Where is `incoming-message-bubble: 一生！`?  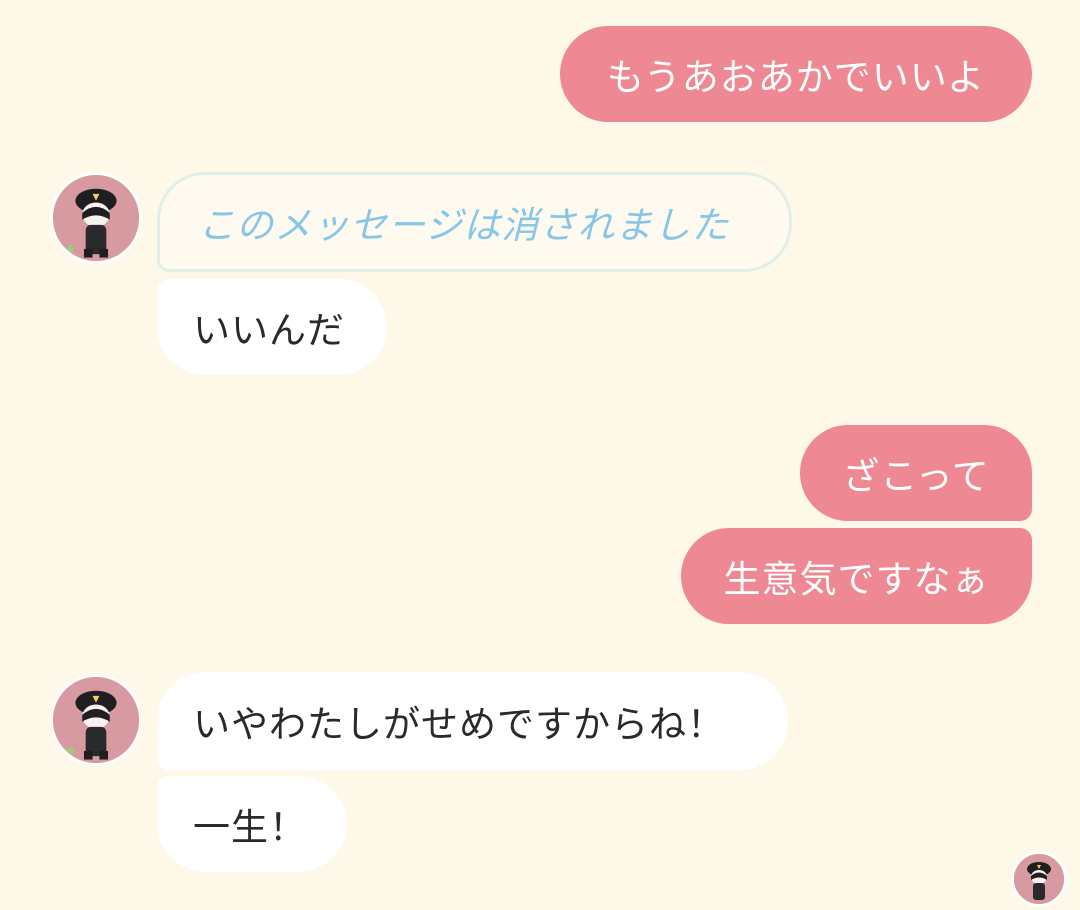 incoming-message-bubble: 一生！ is located at coordinates (252, 824).